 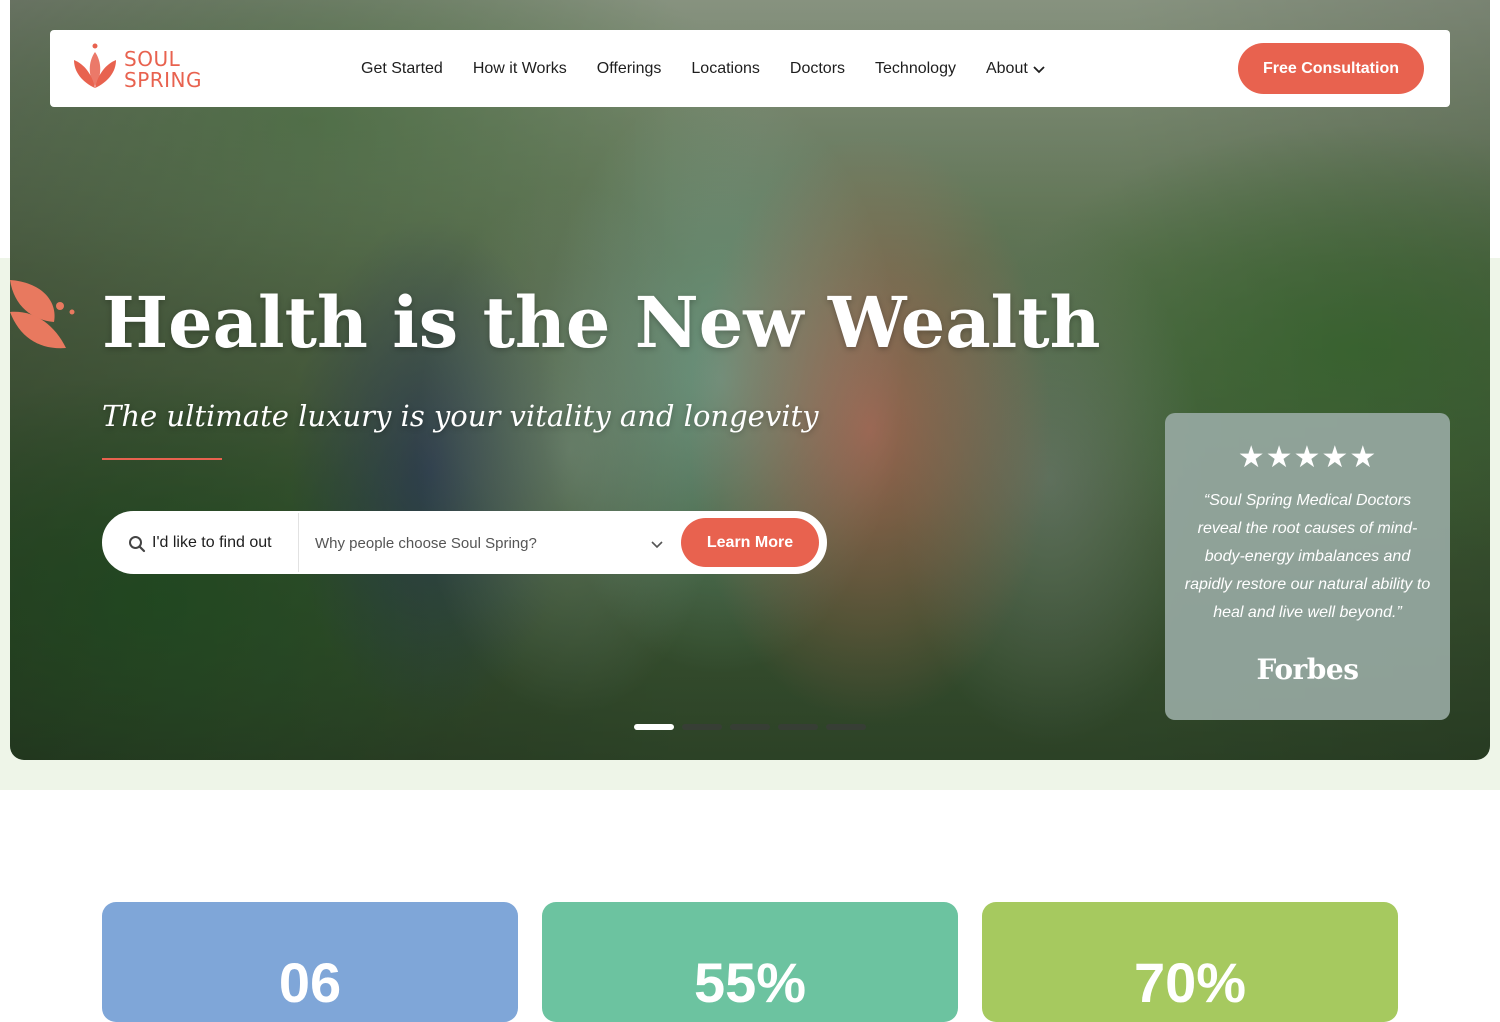 What do you see at coordinates (601, 322) in the screenshot?
I see `hero-title: Health is the New Wealth` at bounding box center [601, 322].